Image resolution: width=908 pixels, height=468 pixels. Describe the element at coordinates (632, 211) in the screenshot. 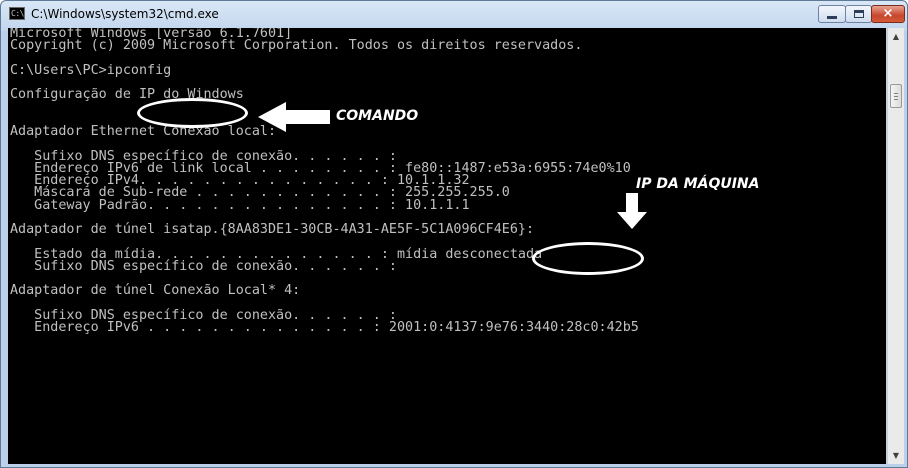

I see `ip-arrow-icon` at that location.